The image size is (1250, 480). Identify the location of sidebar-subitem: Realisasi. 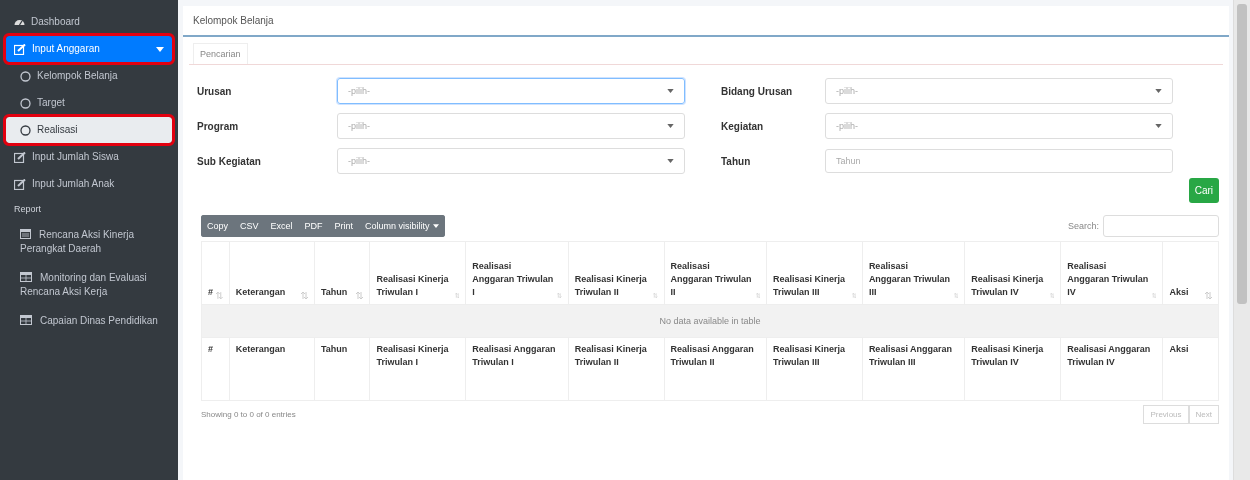
(89, 130).